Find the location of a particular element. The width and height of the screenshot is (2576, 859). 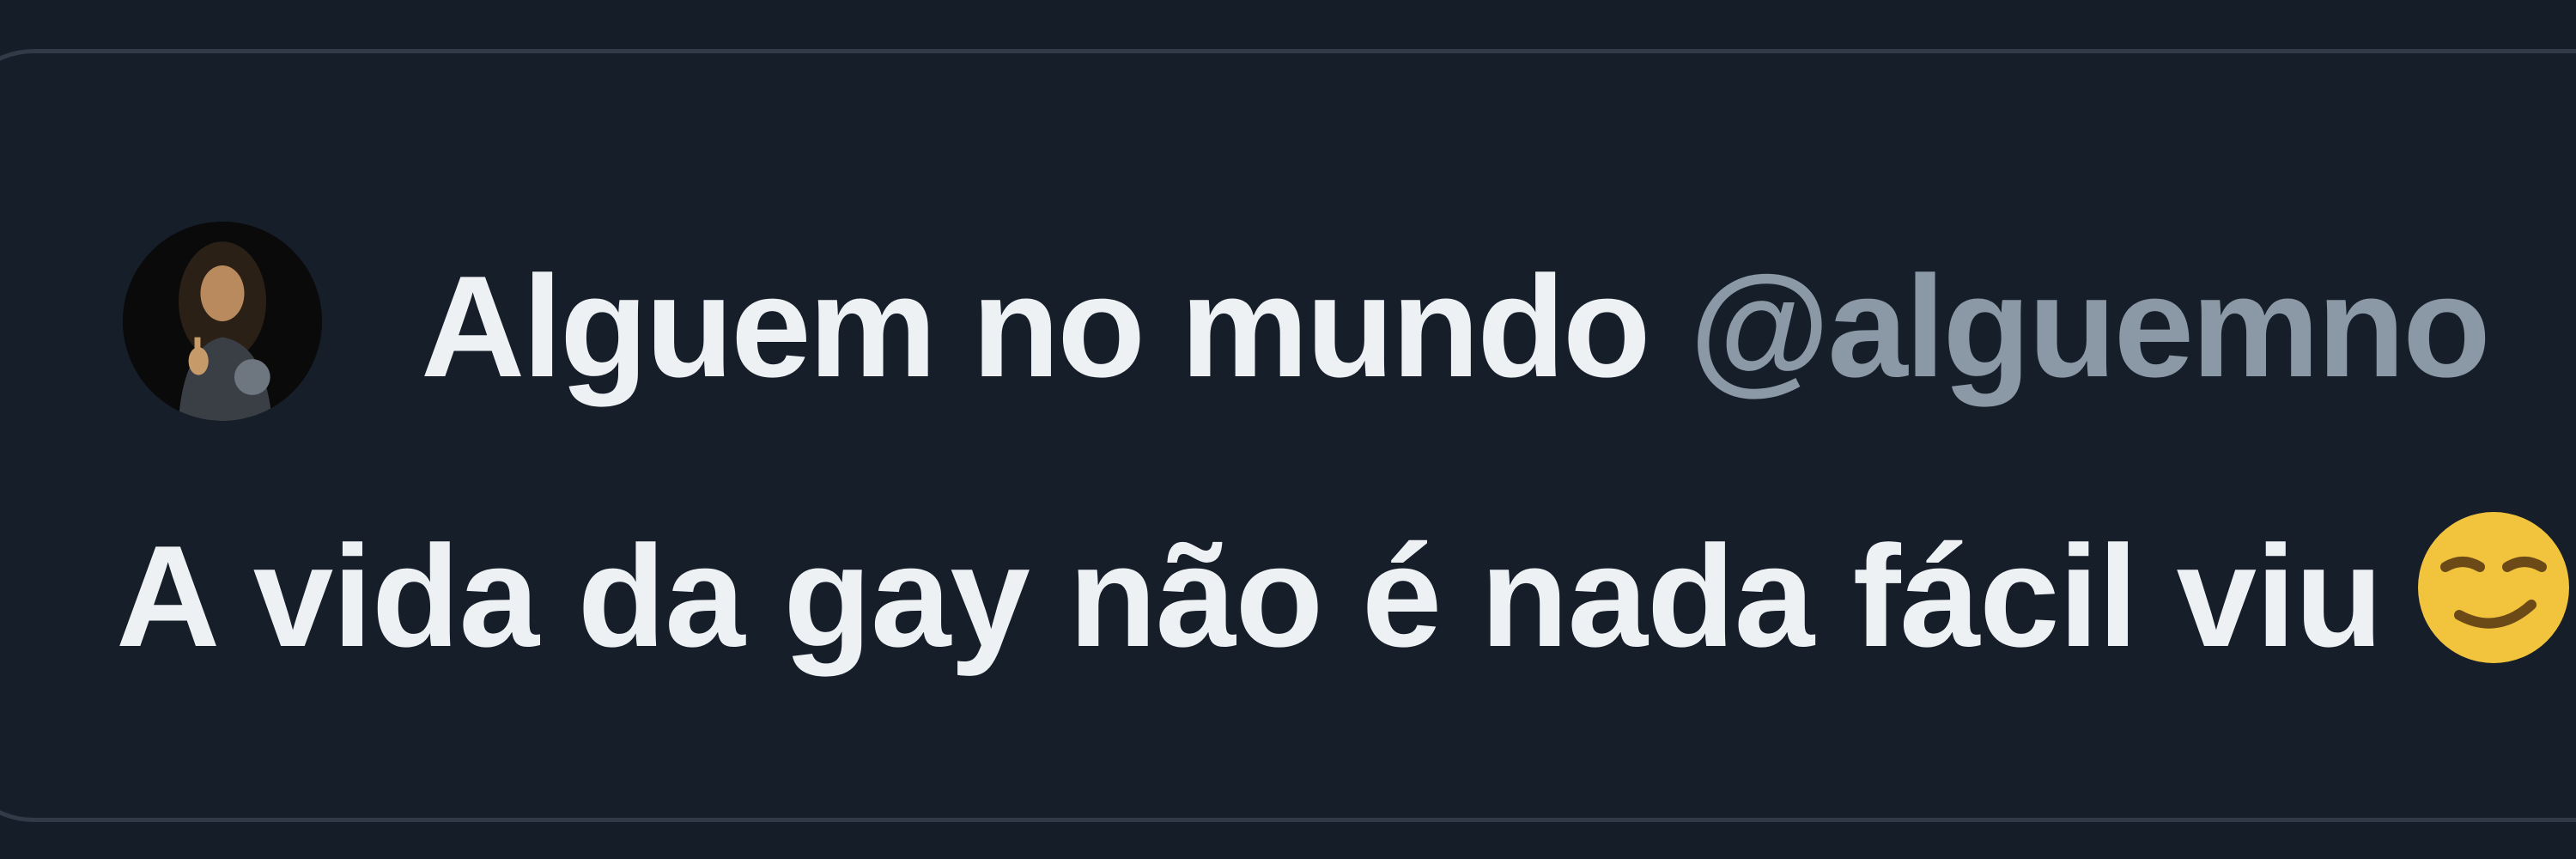

author-line: Alguem no mundo @alguemno is located at coordinates (1456, 327).